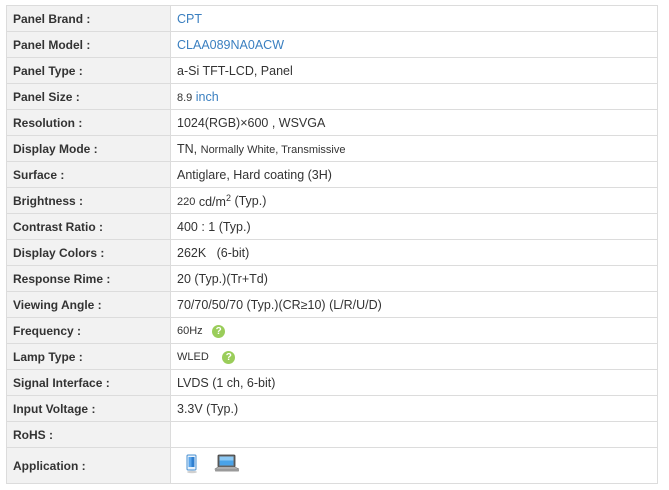 The height and width of the screenshot is (490, 669). Describe the element at coordinates (230, 45) in the screenshot. I see `panel-model-link: CLAA089NA0ACW` at that location.